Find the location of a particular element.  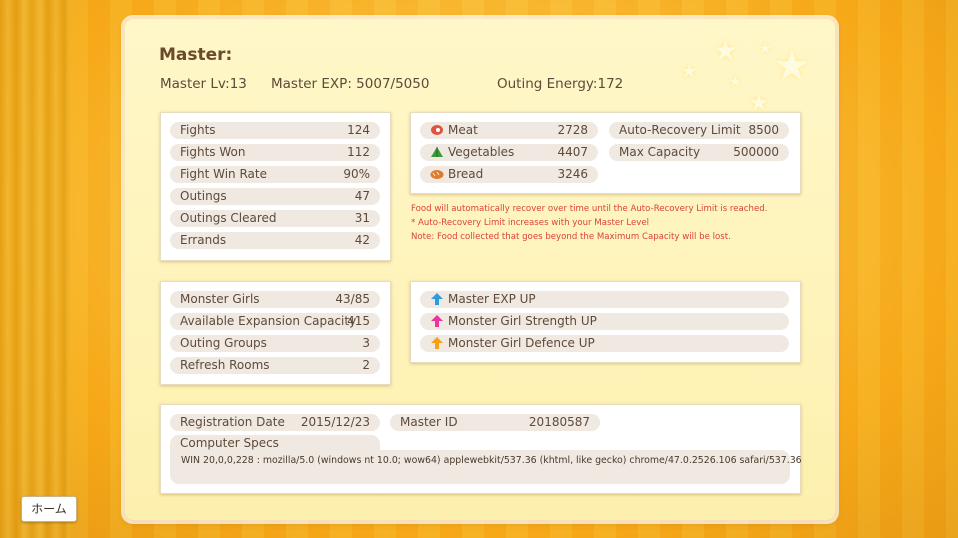

vegetables-icon is located at coordinates (437, 152).